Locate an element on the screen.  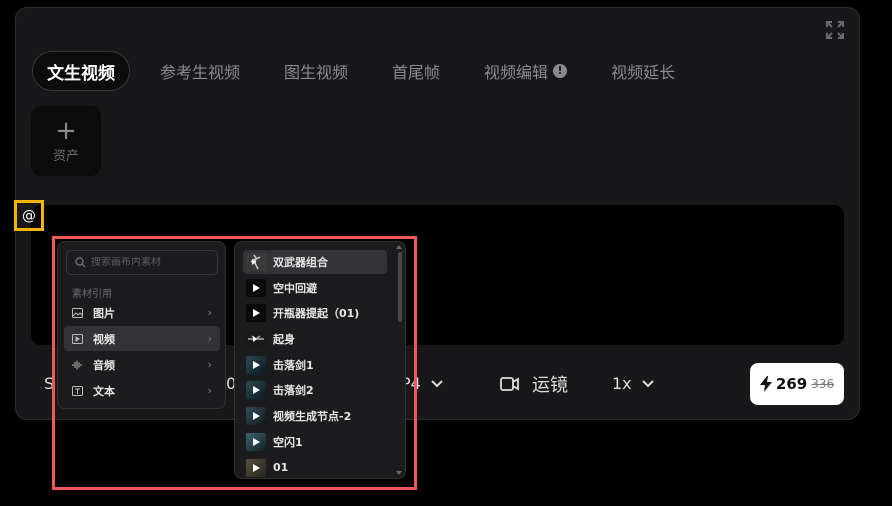
speed-label: 1x is located at coordinates (622, 383).